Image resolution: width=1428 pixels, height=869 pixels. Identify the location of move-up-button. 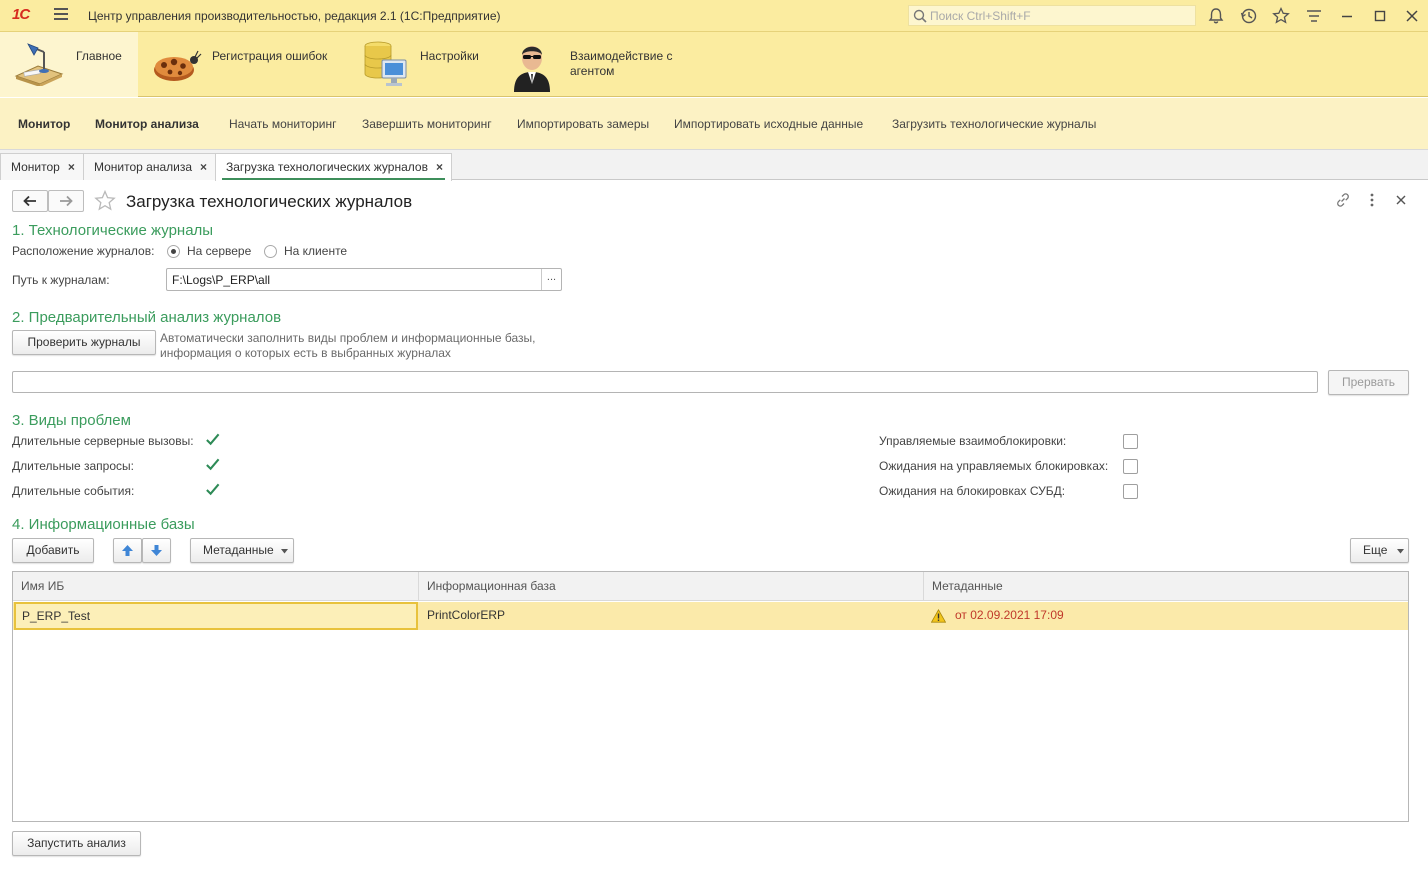
(127, 550).